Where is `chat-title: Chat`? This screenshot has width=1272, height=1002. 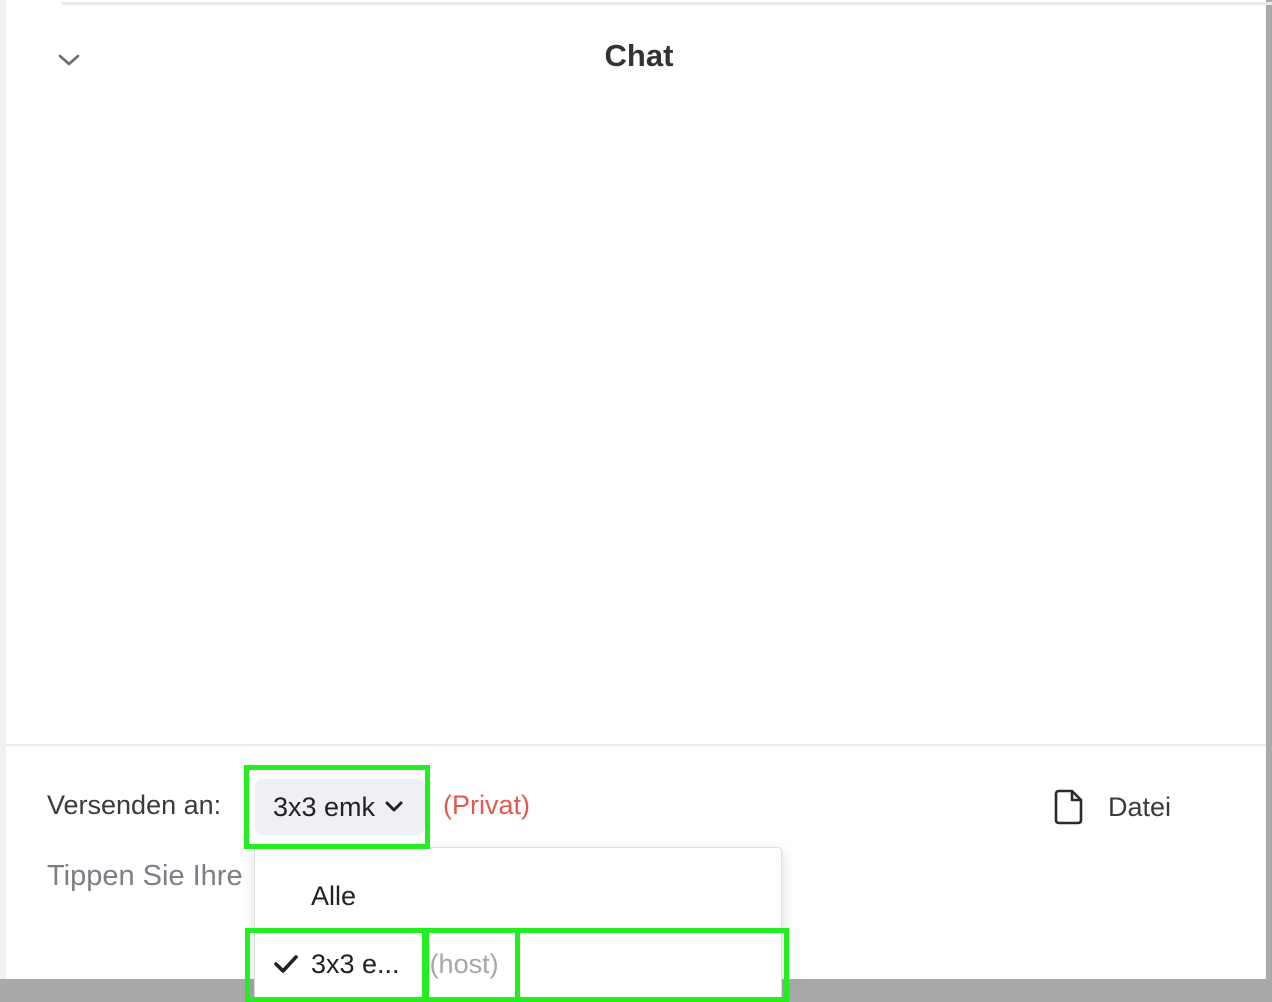
chat-title: Chat is located at coordinates (639, 55).